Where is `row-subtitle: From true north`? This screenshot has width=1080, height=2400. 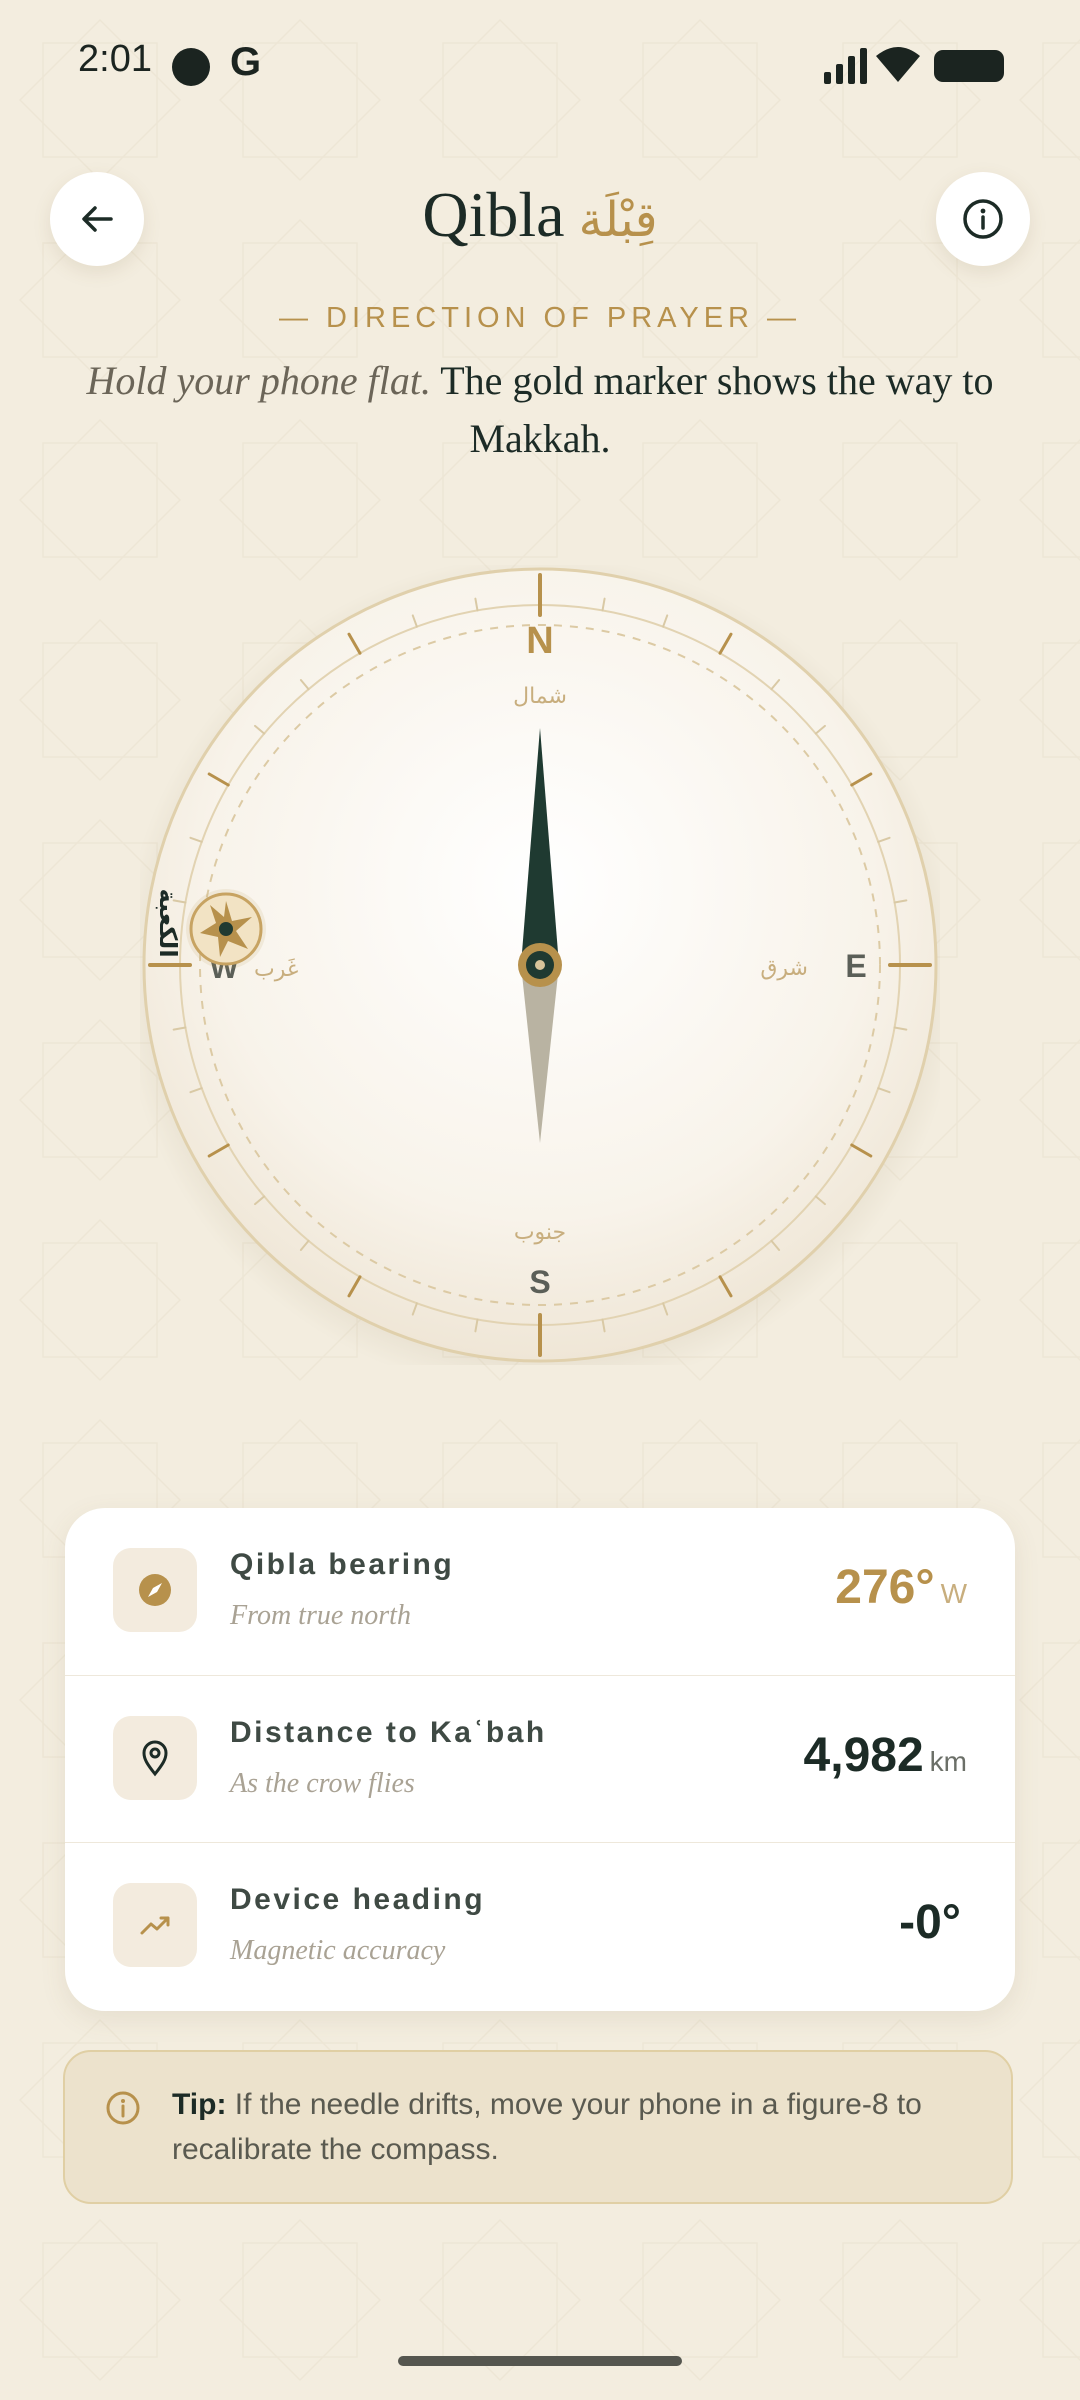 row-subtitle: From true north is located at coordinates (320, 1615).